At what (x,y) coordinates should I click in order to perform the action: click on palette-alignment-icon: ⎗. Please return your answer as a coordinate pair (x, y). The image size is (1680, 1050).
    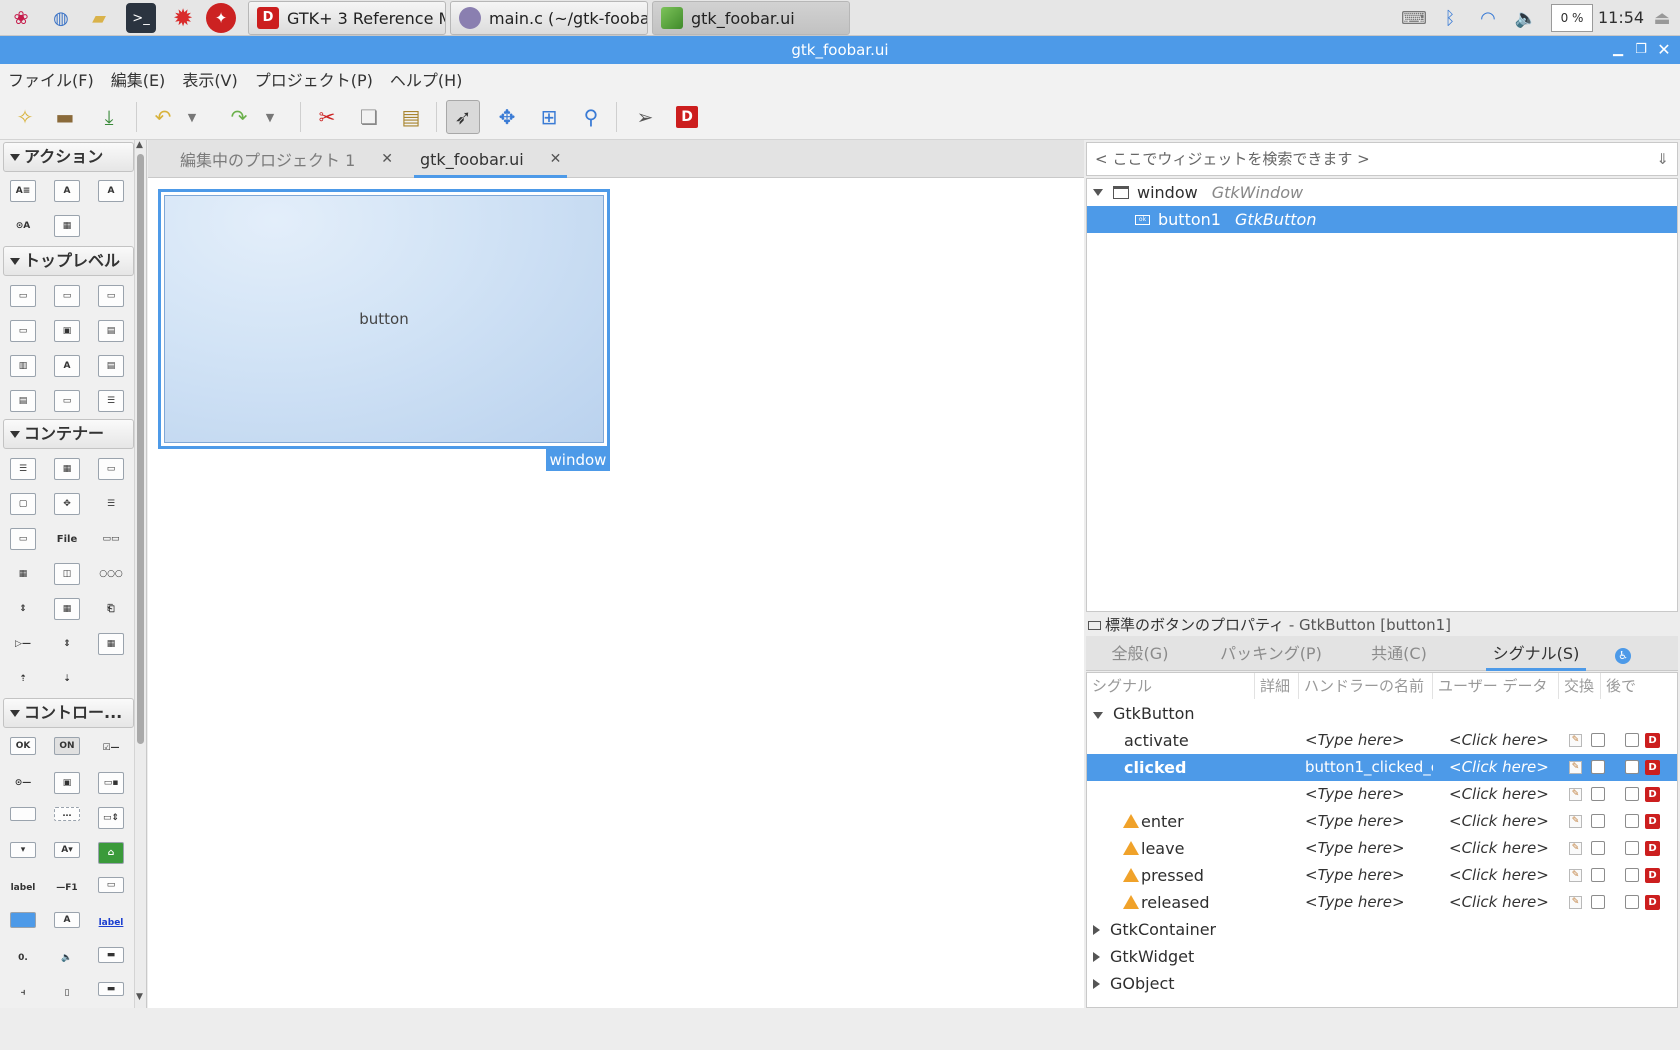
    Looking at the image, I should click on (111, 609).